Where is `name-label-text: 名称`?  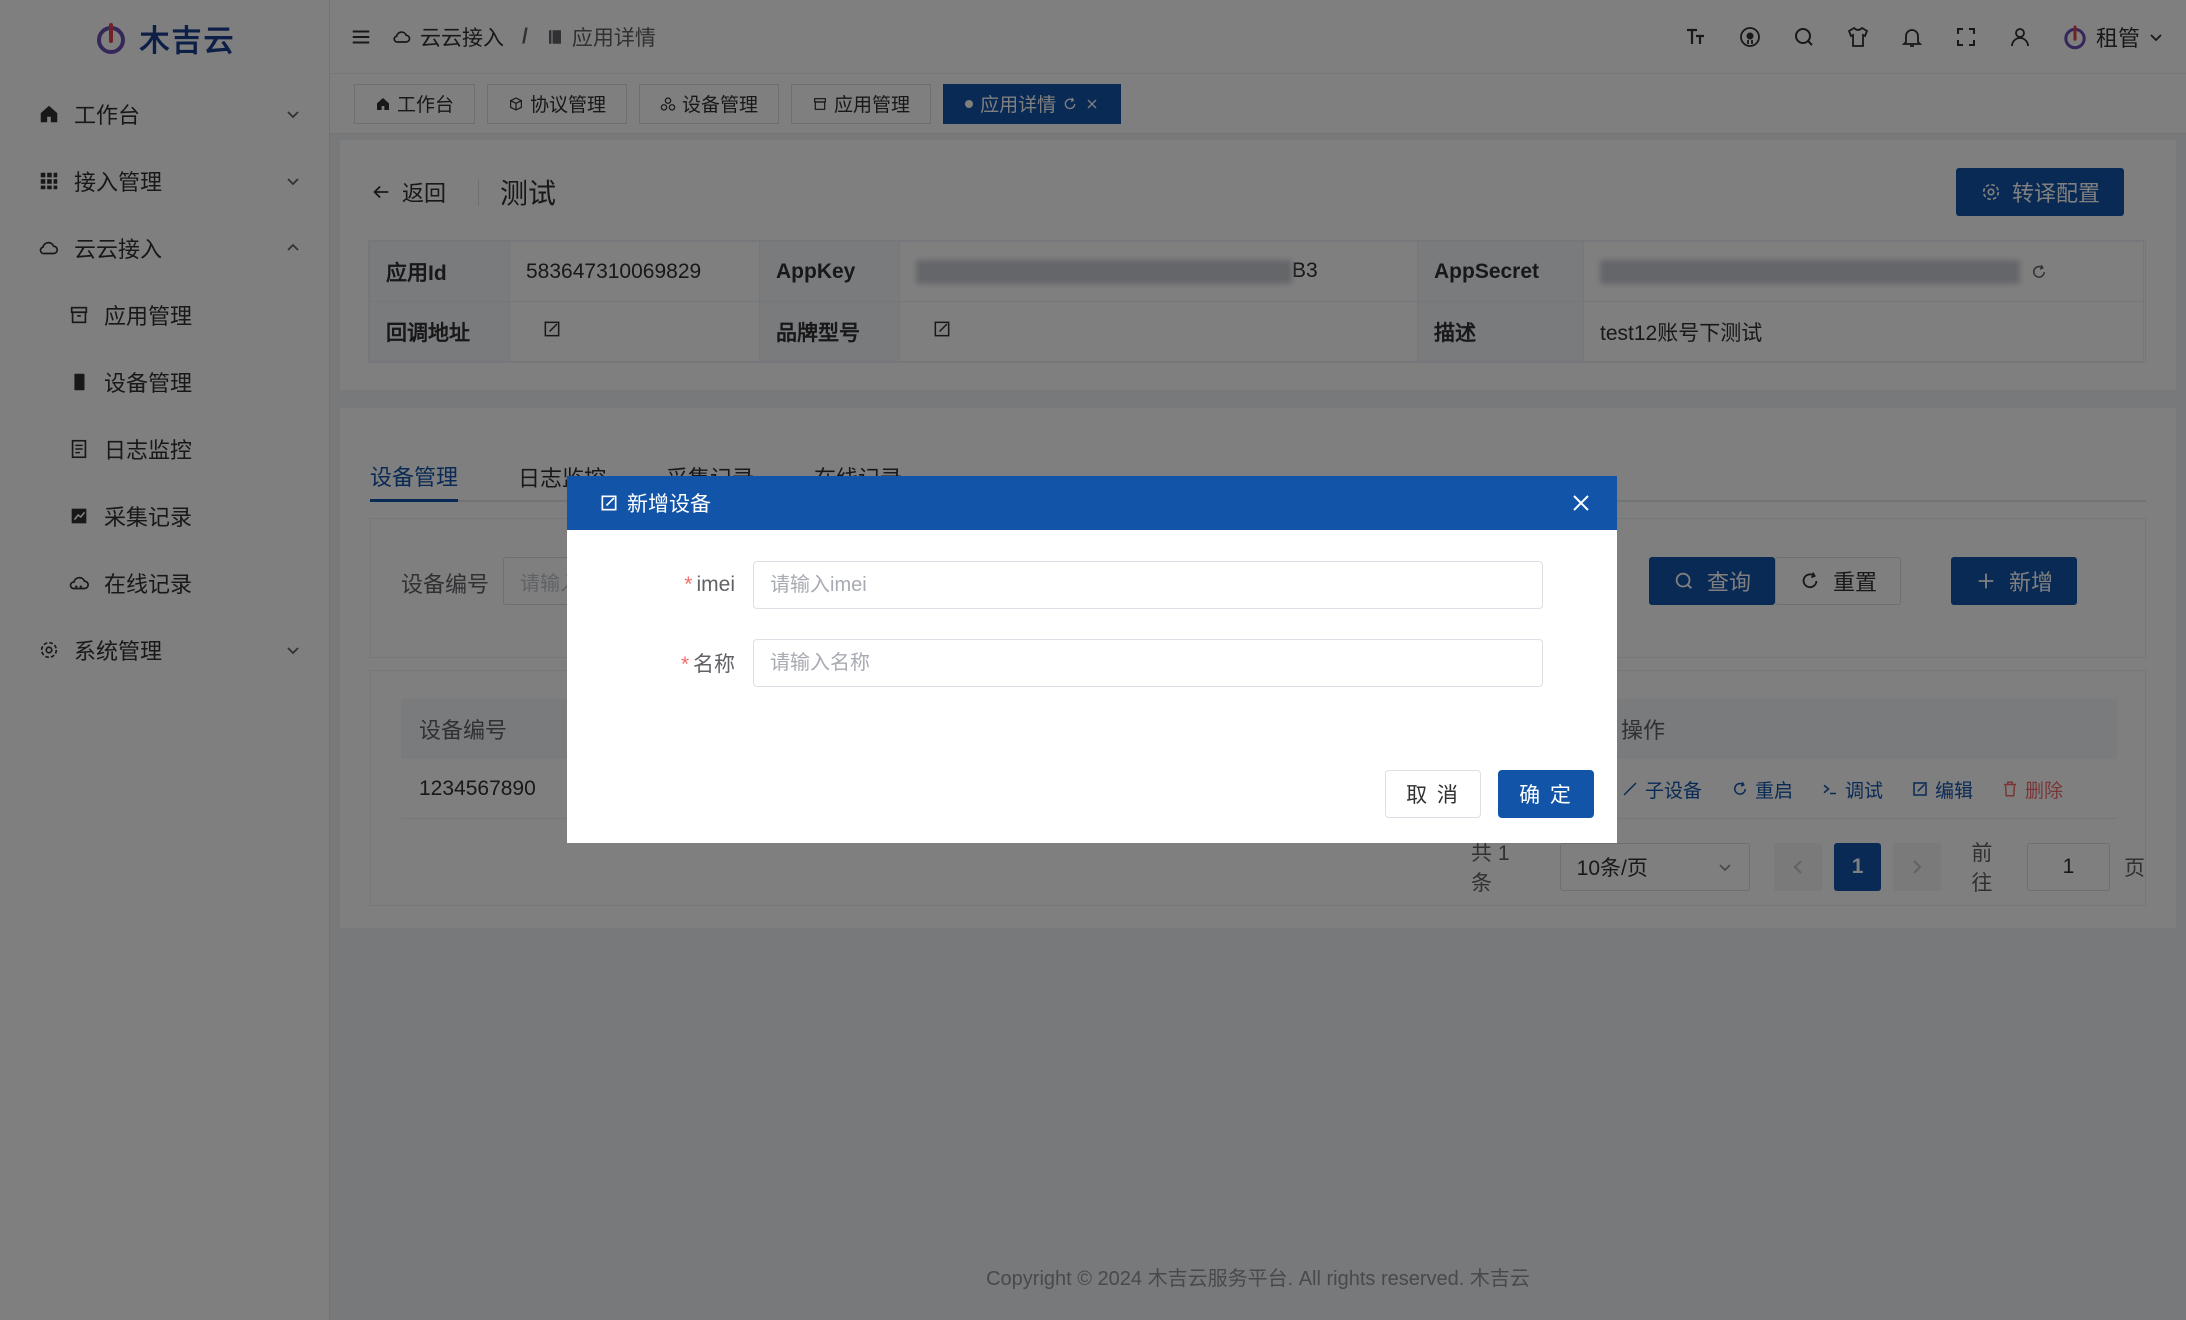 name-label-text: 名称 is located at coordinates (714, 664).